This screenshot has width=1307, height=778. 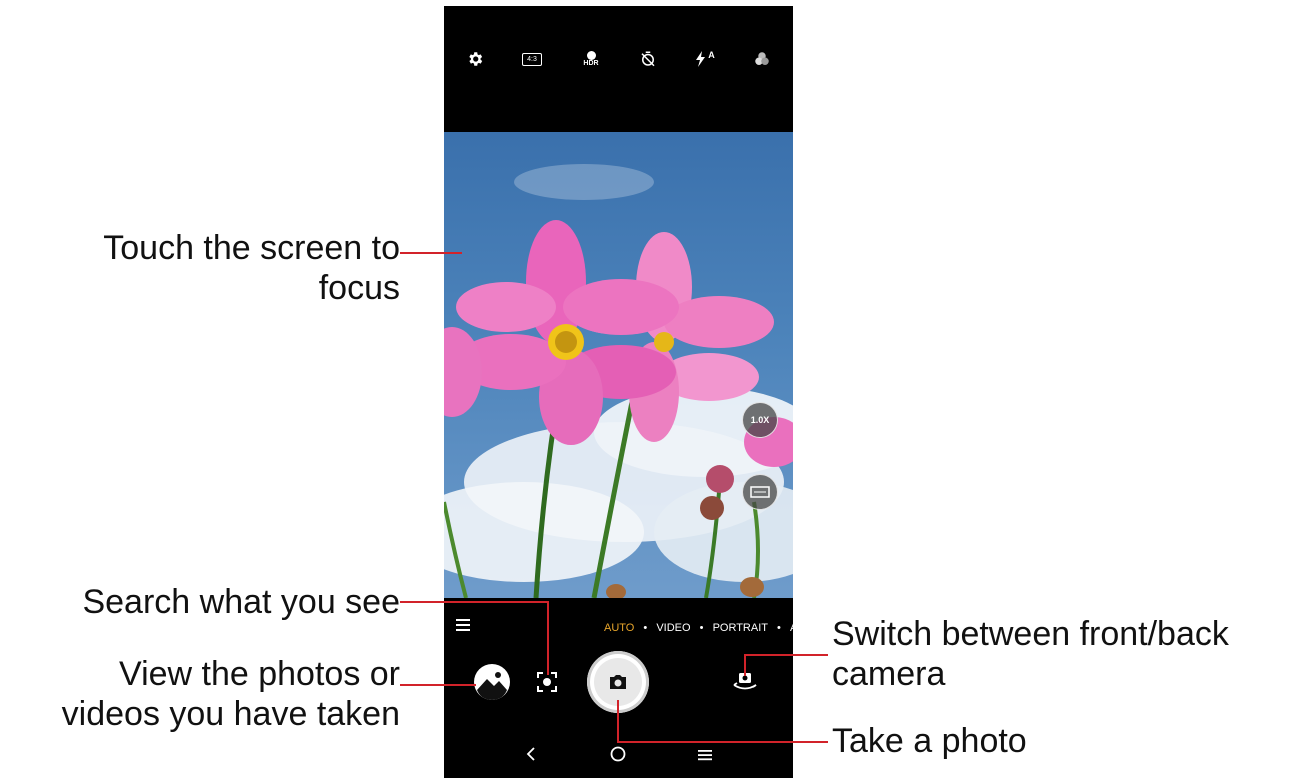 I want to click on callout-gallery-line1: View the photos or, so click(x=259, y=674).